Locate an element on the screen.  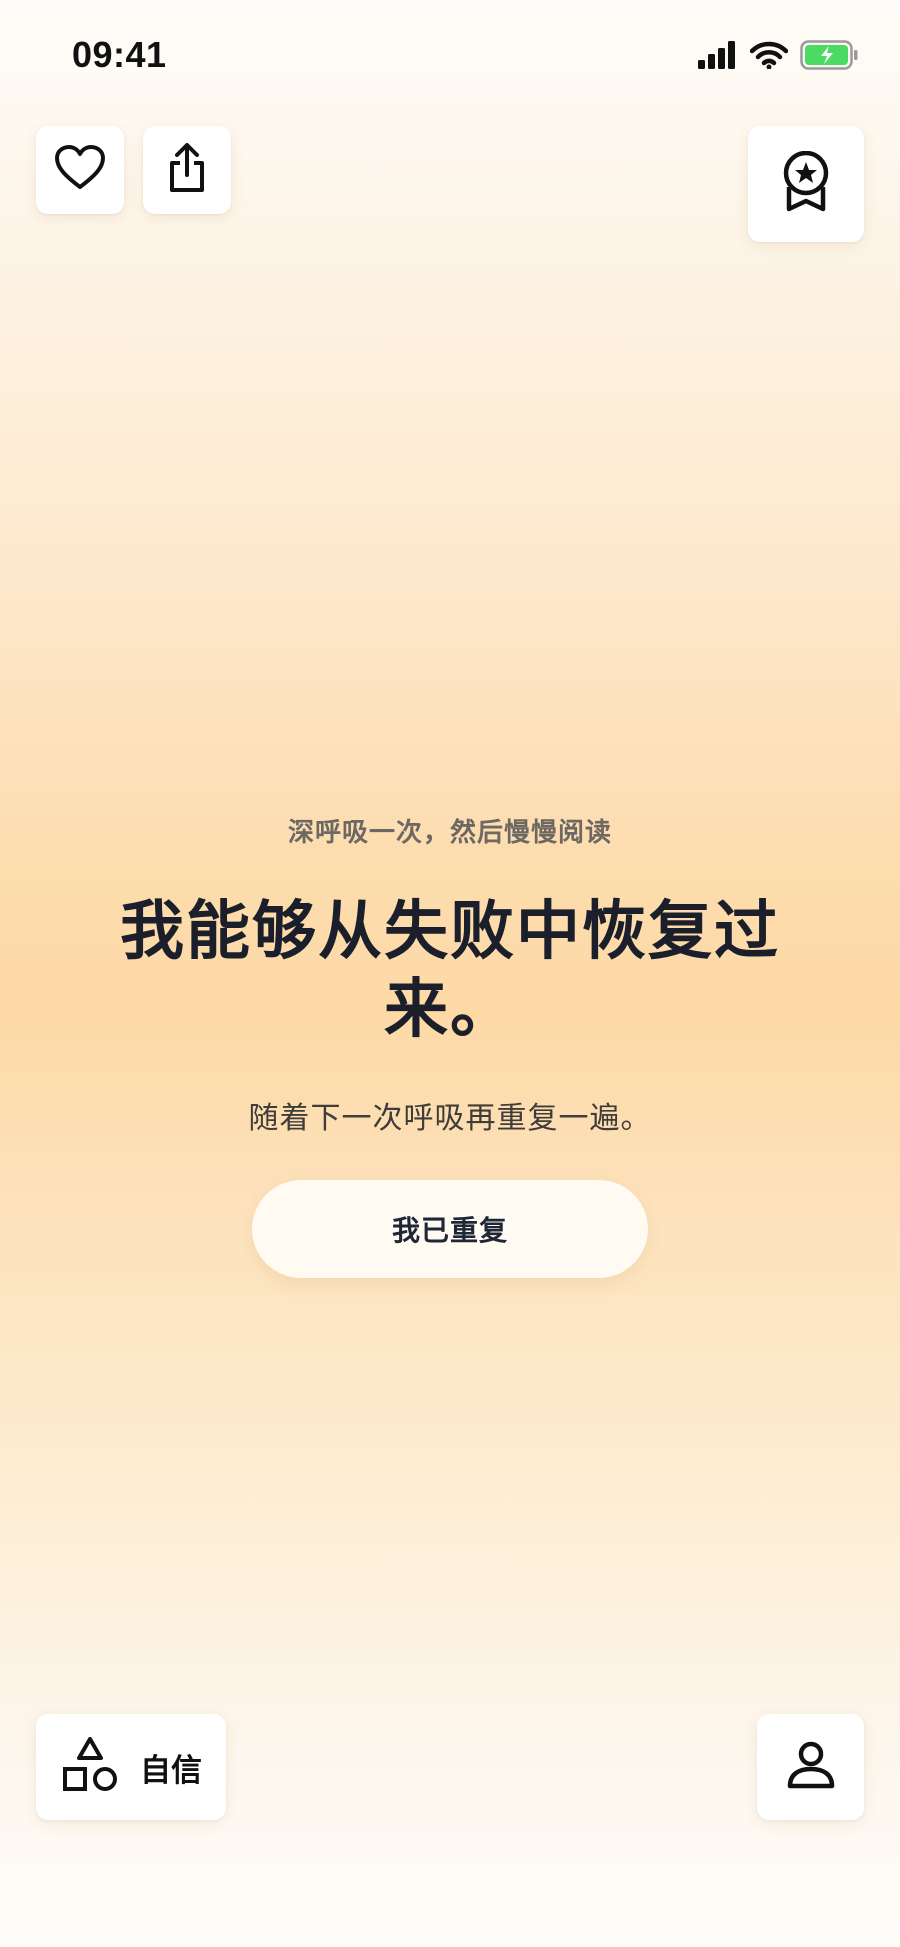
share-button is located at coordinates (187, 170).